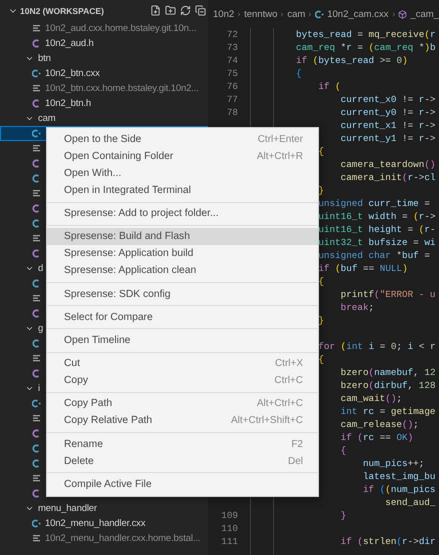 This screenshot has height=555, width=439. Describe the element at coordinates (388, 125) in the screenshot. I see `code-line: current_x1 != r->` at that location.